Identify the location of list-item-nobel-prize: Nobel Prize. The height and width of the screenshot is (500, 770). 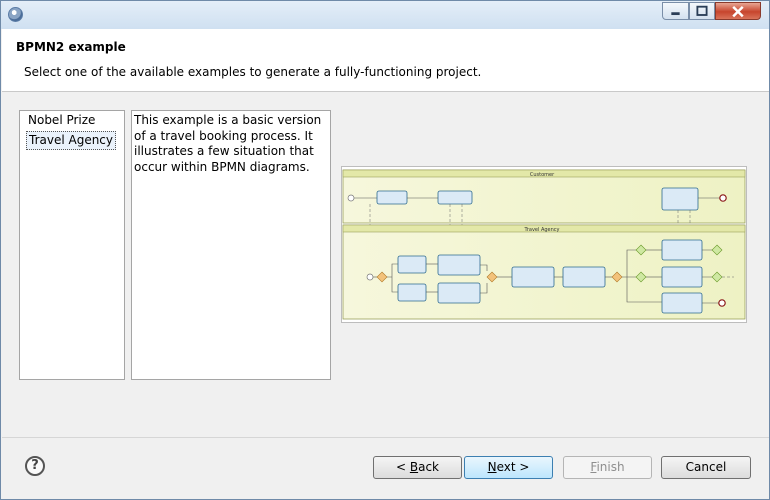
(61, 120).